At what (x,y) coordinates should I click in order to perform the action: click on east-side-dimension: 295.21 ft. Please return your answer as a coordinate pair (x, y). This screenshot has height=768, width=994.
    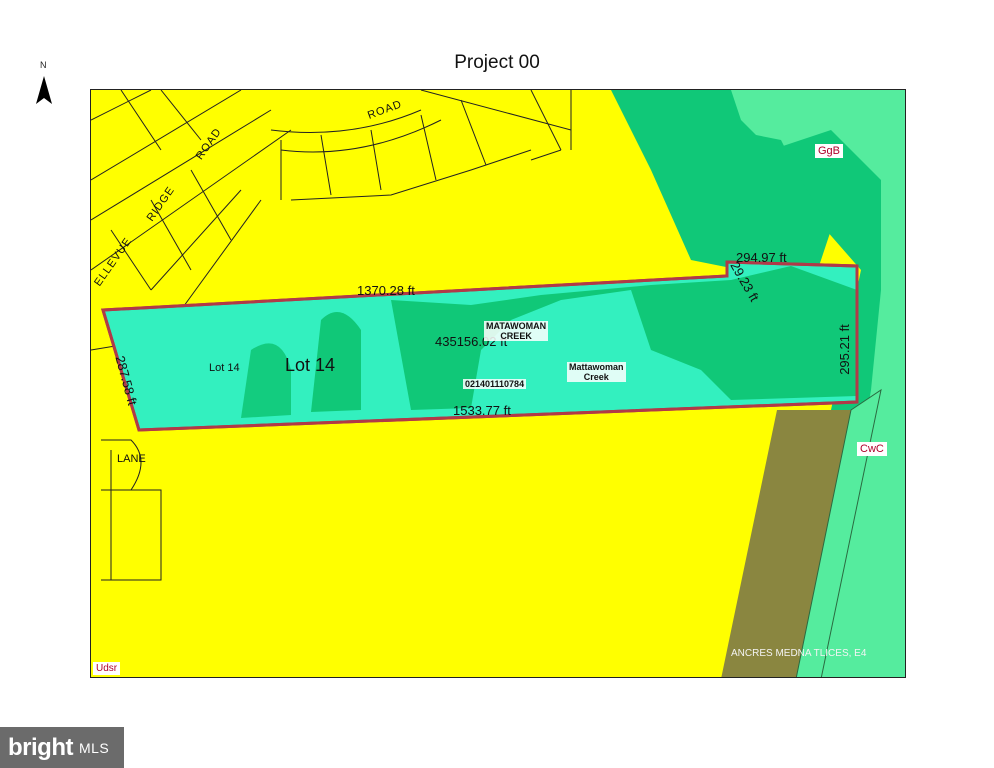
    Looking at the image, I should click on (844, 349).